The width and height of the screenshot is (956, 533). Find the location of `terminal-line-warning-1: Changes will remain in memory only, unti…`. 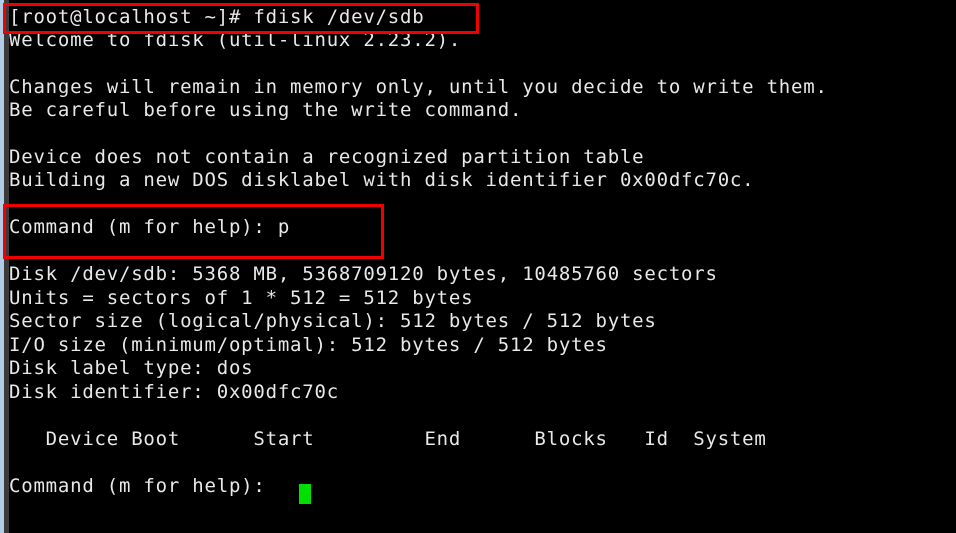

terminal-line-warning-1: Changes will remain in memory only, unti… is located at coordinates (418, 87).